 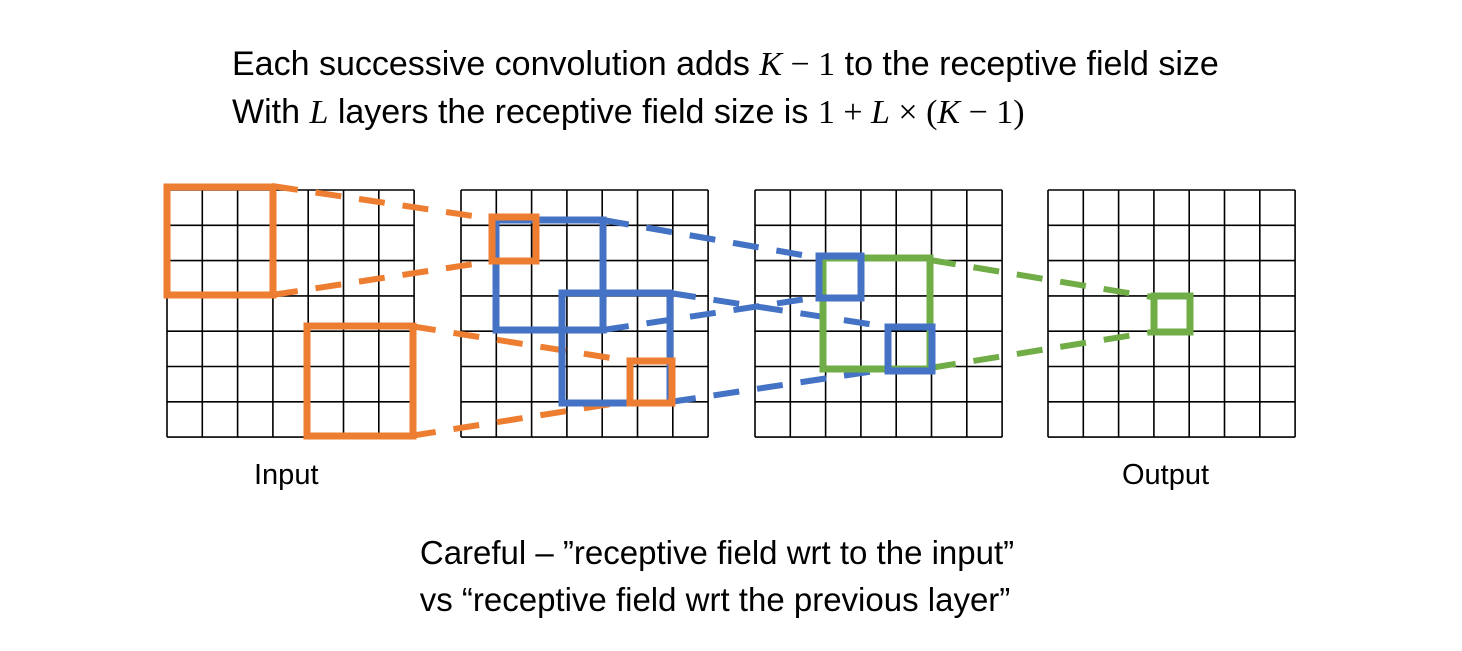 What do you see at coordinates (220, 241) in the screenshot?
I see `orange-kernel-input-top` at bounding box center [220, 241].